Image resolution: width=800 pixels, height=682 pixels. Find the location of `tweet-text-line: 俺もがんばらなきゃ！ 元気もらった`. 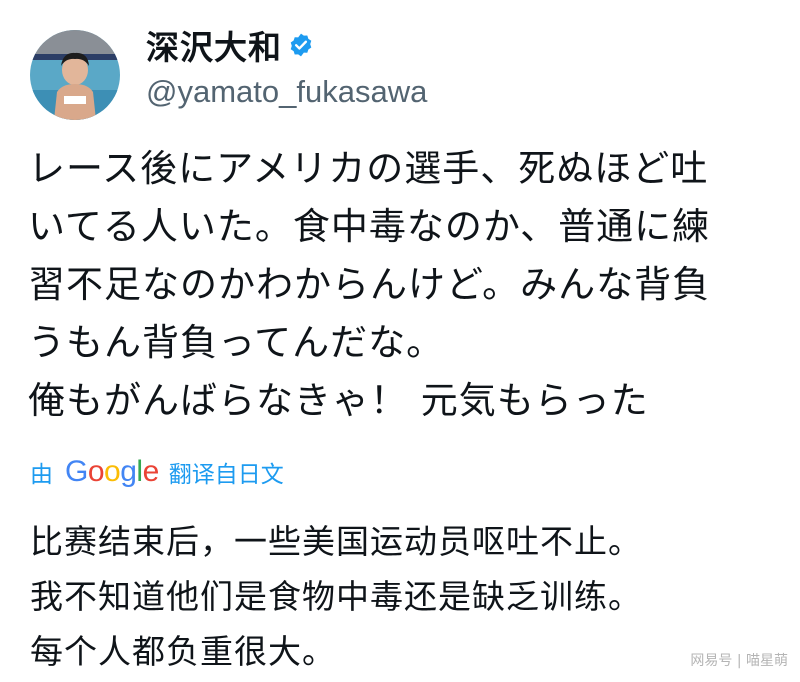

tweet-text-line: 俺もがんばらなきゃ！ 元気もらった is located at coordinates (338, 400).